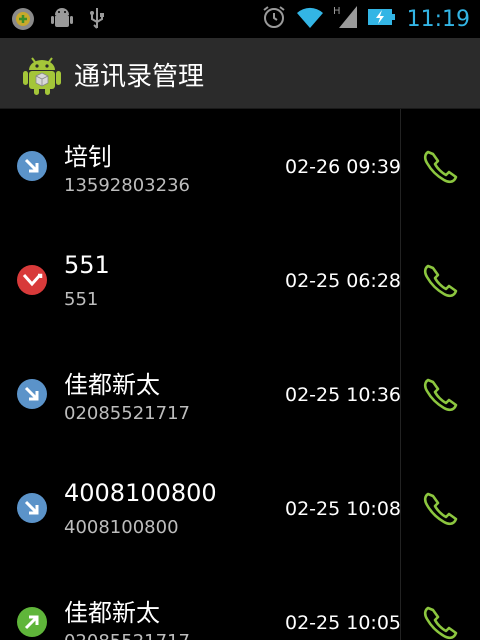 This screenshot has height=640, width=480. Describe the element at coordinates (81, 299) in the screenshot. I see `phone-number: 551` at that location.